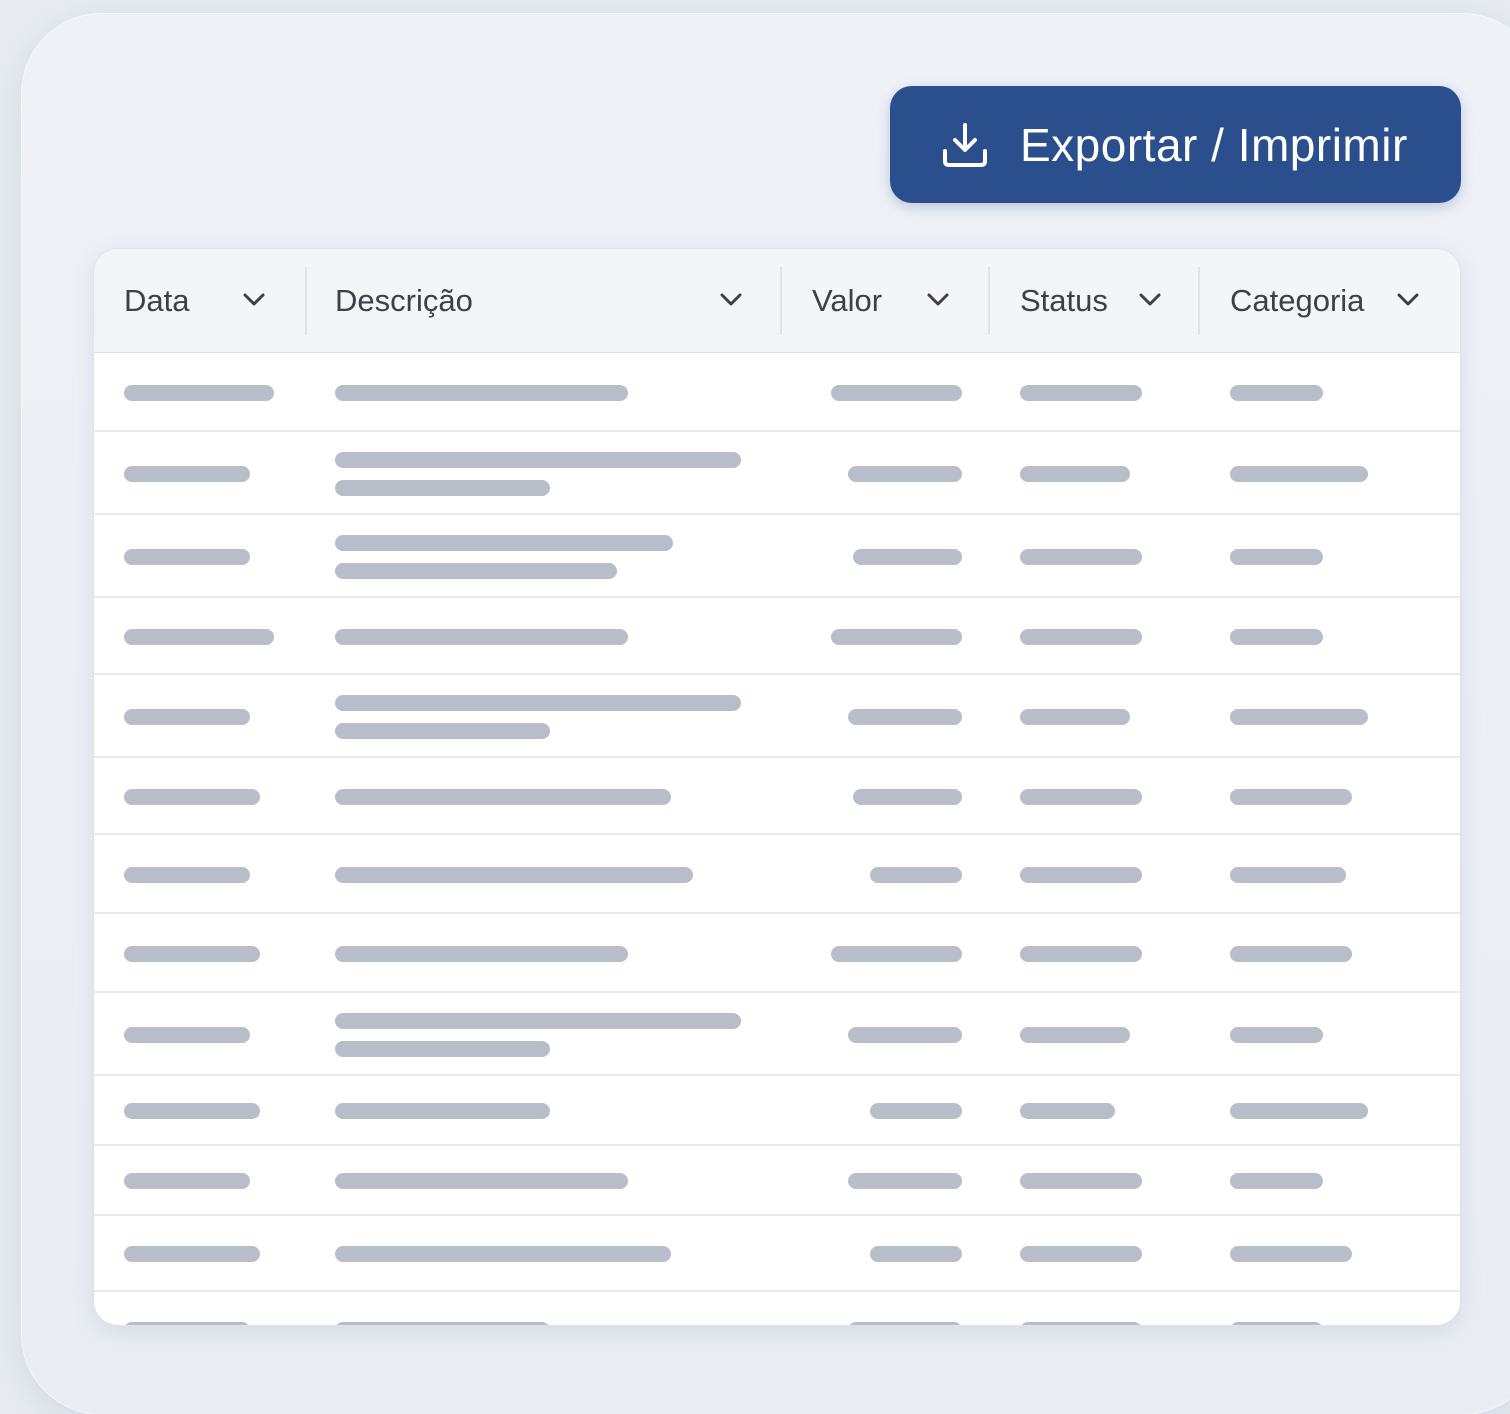 The width and height of the screenshot is (1510, 1414). I want to click on column-label: Descrição, so click(404, 300).